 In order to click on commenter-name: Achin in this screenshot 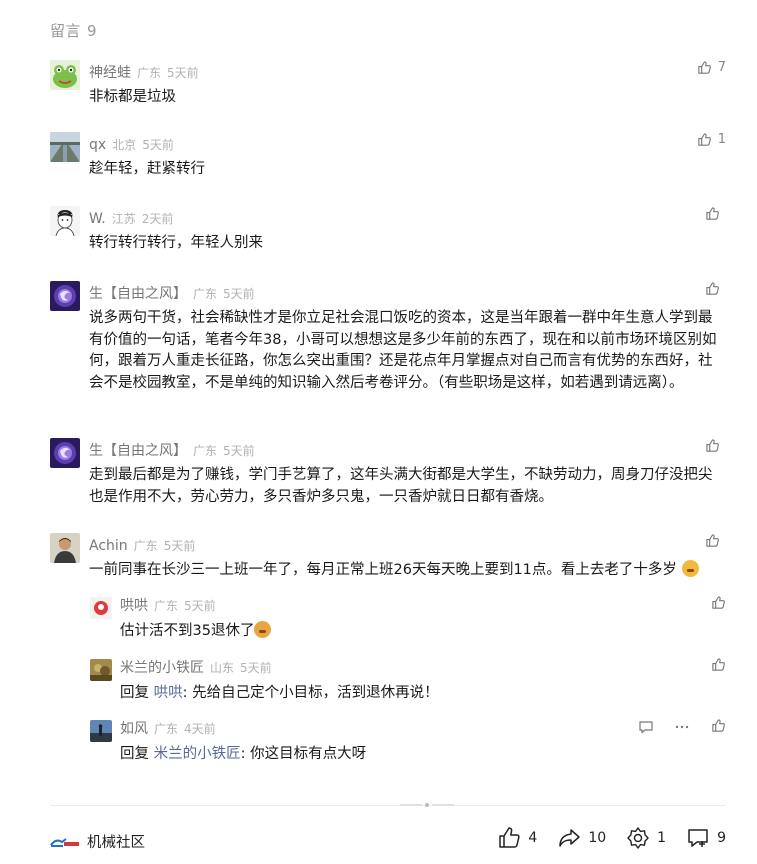, I will do `click(108, 546)`.